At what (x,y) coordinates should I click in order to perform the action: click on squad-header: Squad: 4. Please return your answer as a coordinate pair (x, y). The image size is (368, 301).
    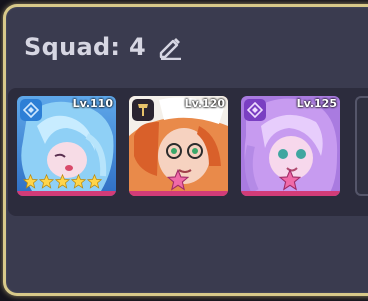
    Looking at the image, I should click on (104, 47).